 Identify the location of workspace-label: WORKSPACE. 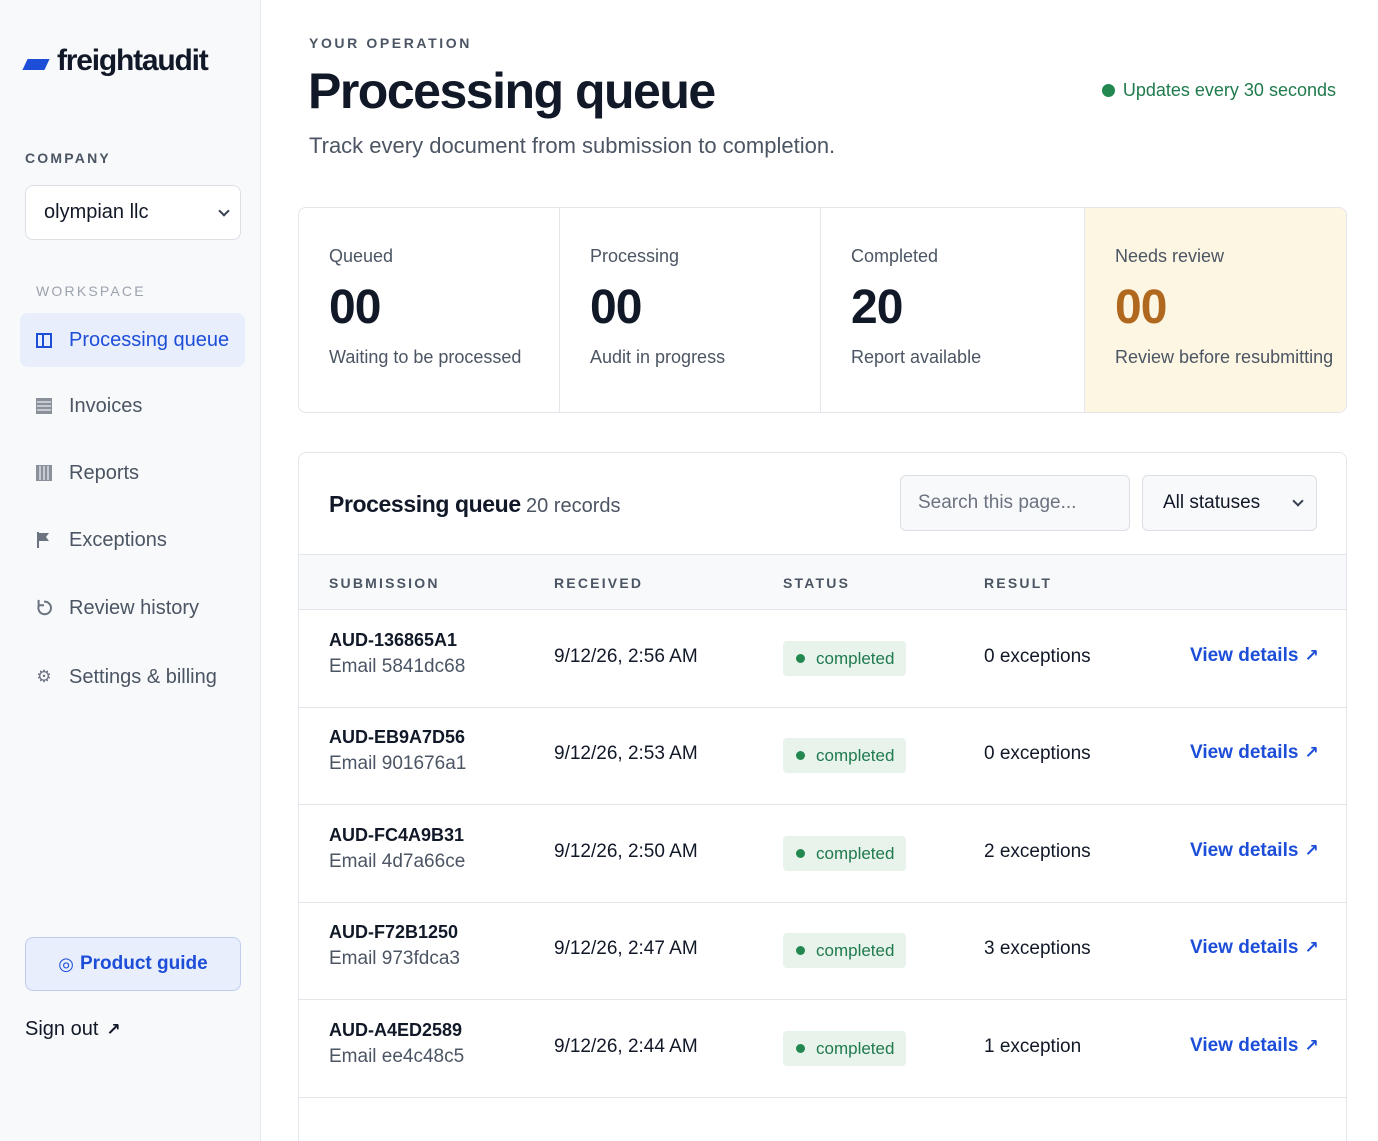
(91, 291).